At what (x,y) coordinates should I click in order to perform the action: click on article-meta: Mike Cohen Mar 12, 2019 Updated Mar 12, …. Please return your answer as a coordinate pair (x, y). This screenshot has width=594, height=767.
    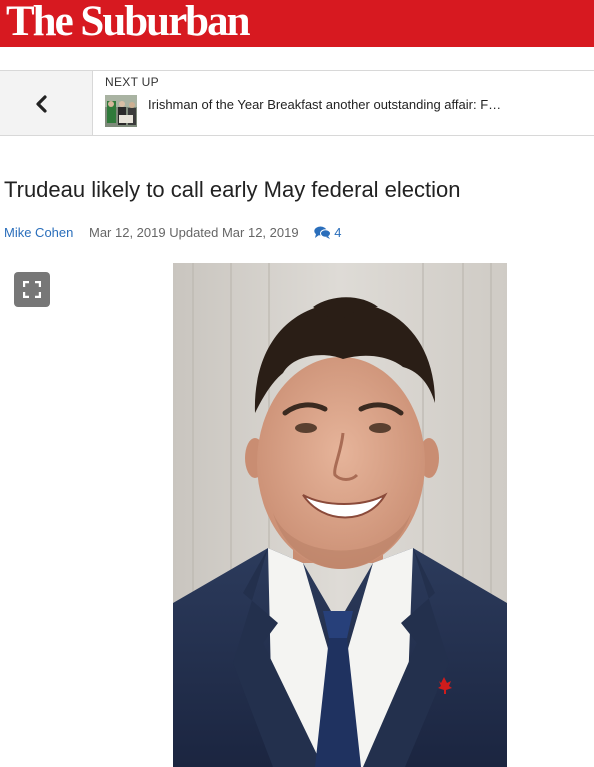
    Looking at the image, I should click on (172, 233).